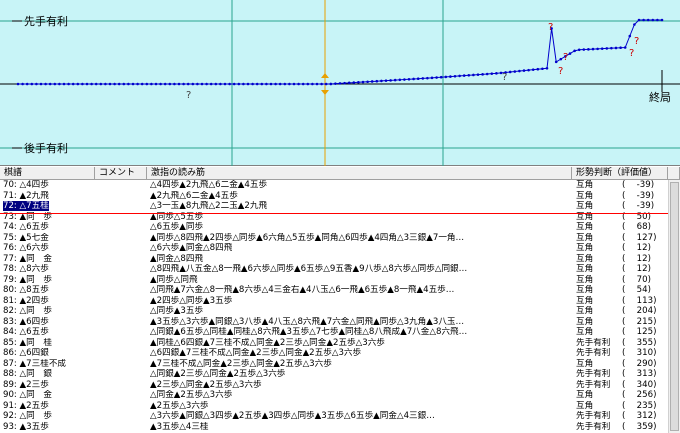  What do you see at coordinates (359, 173) in the screenshot?
I see `header-reading-line: 激指の読み筋` at bounding box center [359, 173].